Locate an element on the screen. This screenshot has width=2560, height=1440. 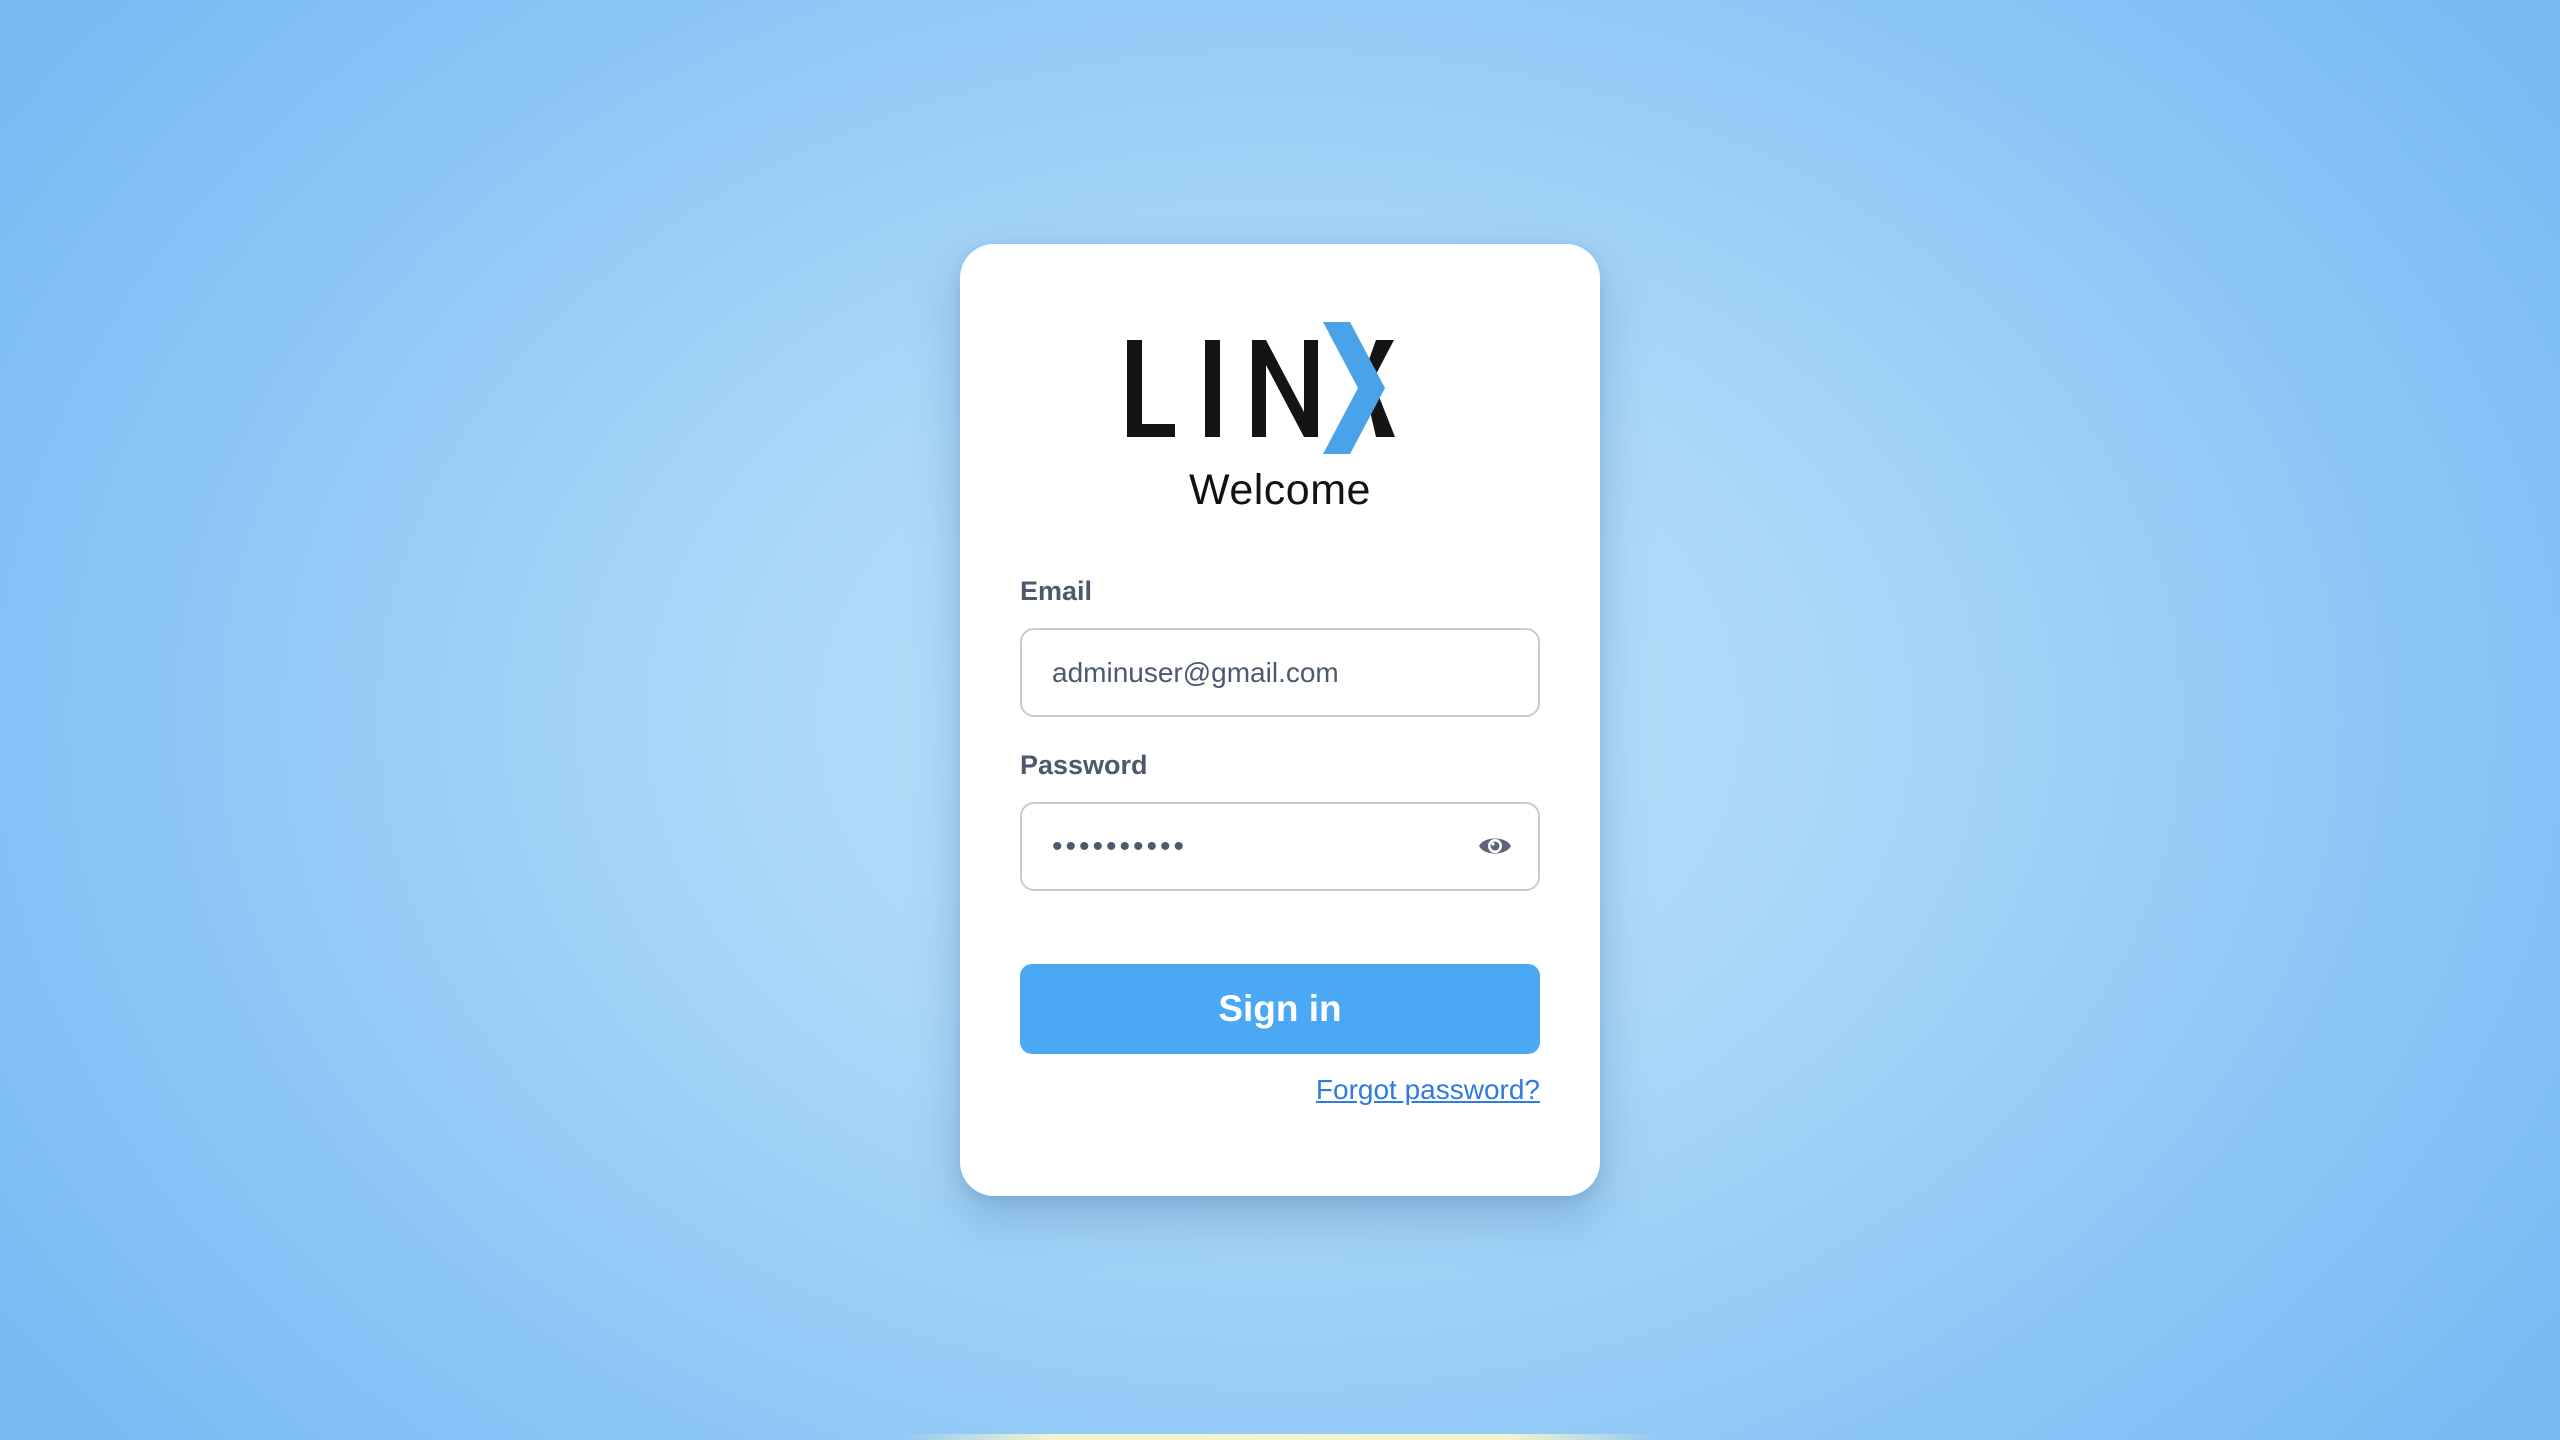
email-field is located at coordinates (1280, 672).